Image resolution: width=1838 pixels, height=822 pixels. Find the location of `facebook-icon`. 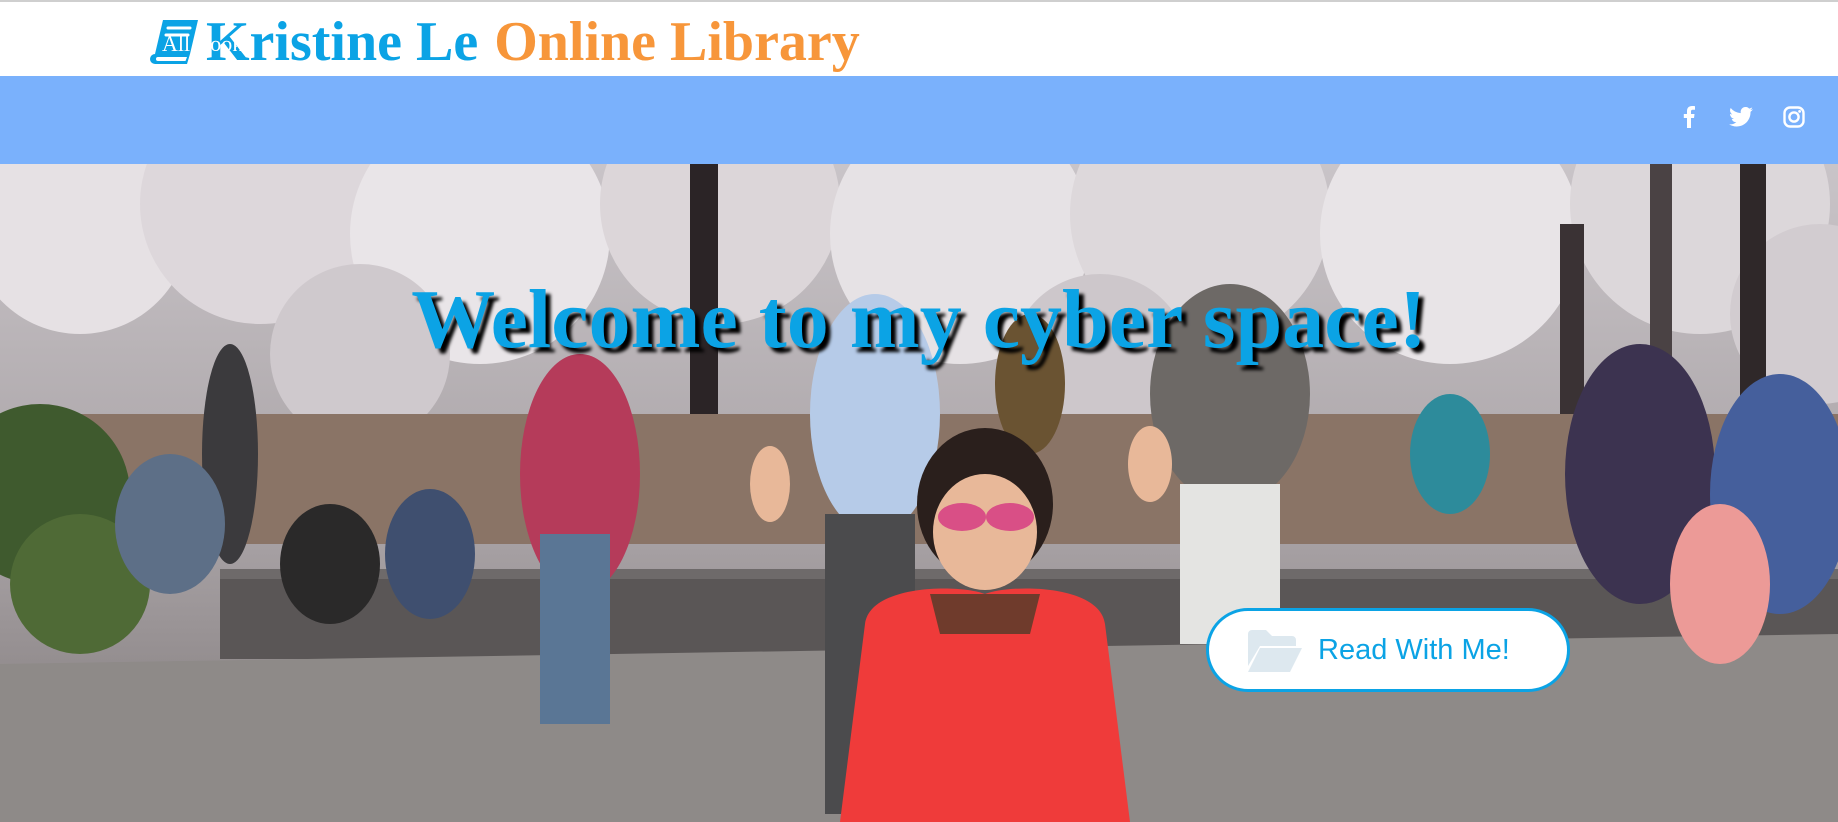

facebook-icon is located at coordinates (1689, 117).